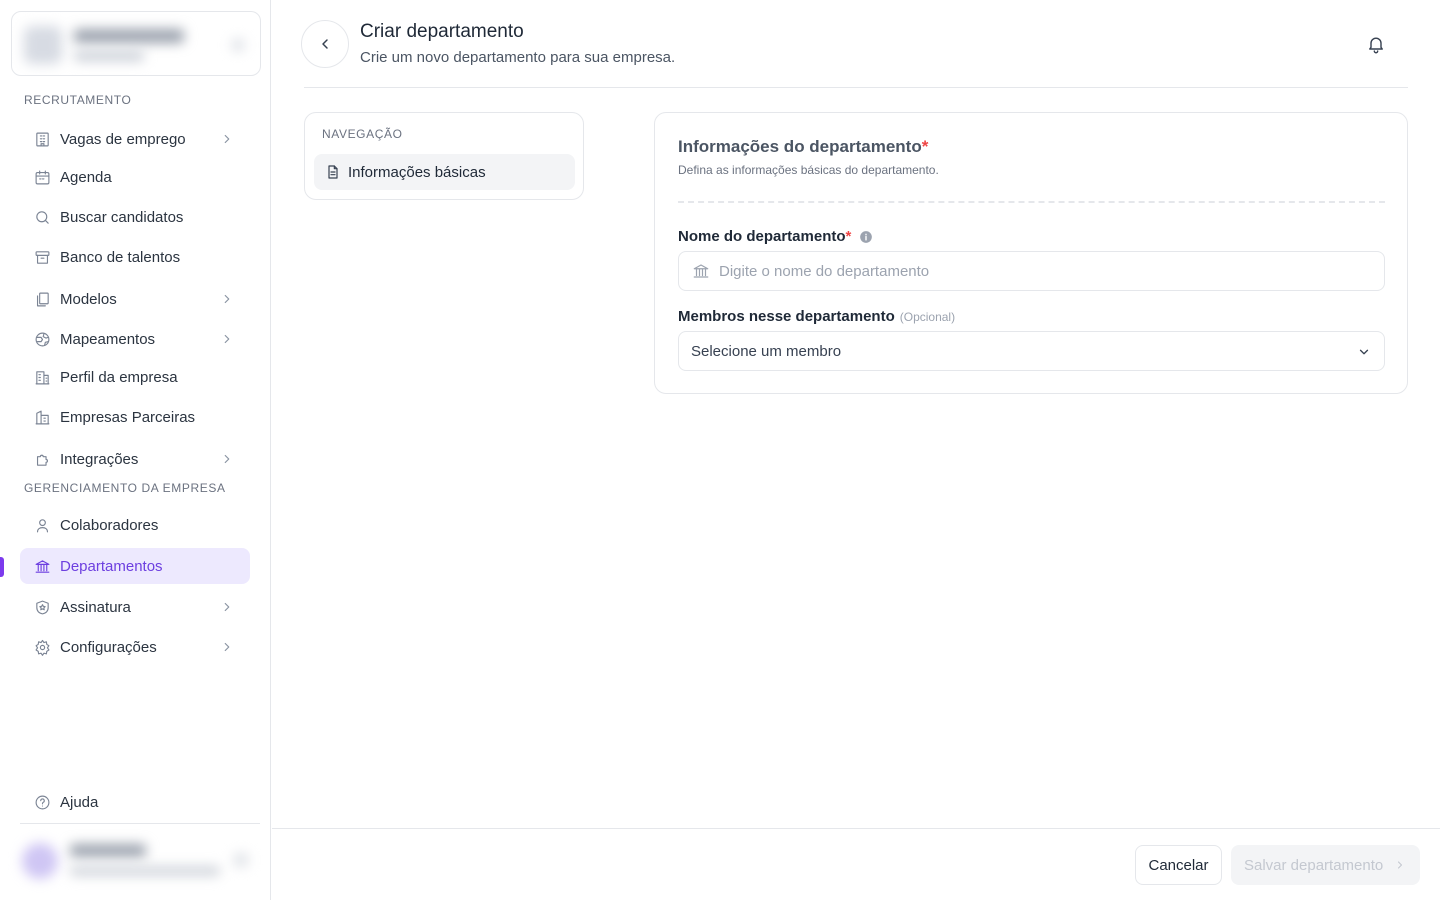 This screenshot has width=1440, height=900. What do you see at coordinates (800, 146) in the screenshot?
I see `form-title-text: Informações do departamento` at bounding box center [800, 146].